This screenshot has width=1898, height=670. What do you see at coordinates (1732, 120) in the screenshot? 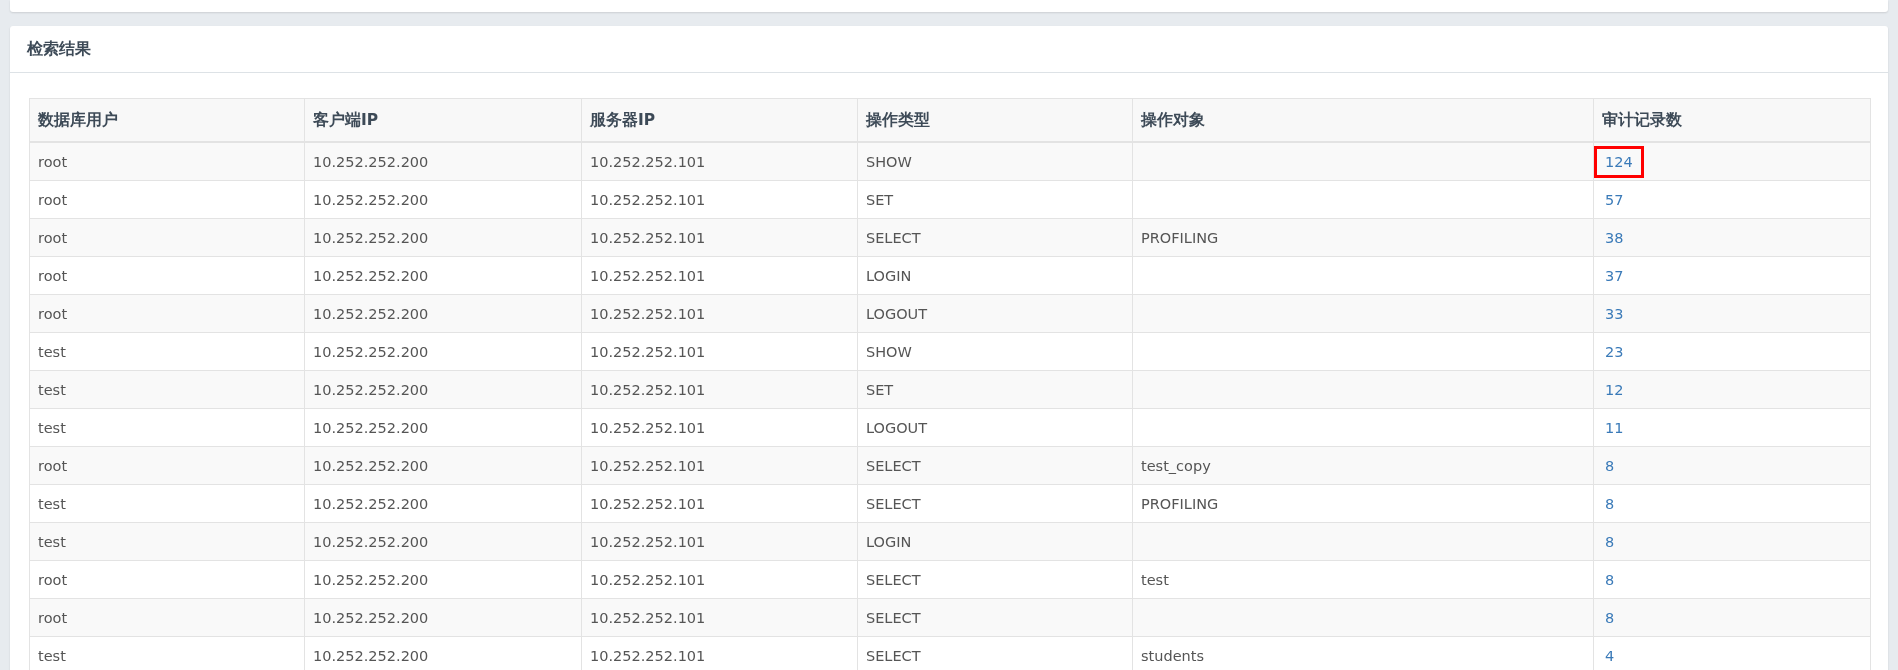
I see `column-header: 审计记录数` at bounding box center [1732, 120].